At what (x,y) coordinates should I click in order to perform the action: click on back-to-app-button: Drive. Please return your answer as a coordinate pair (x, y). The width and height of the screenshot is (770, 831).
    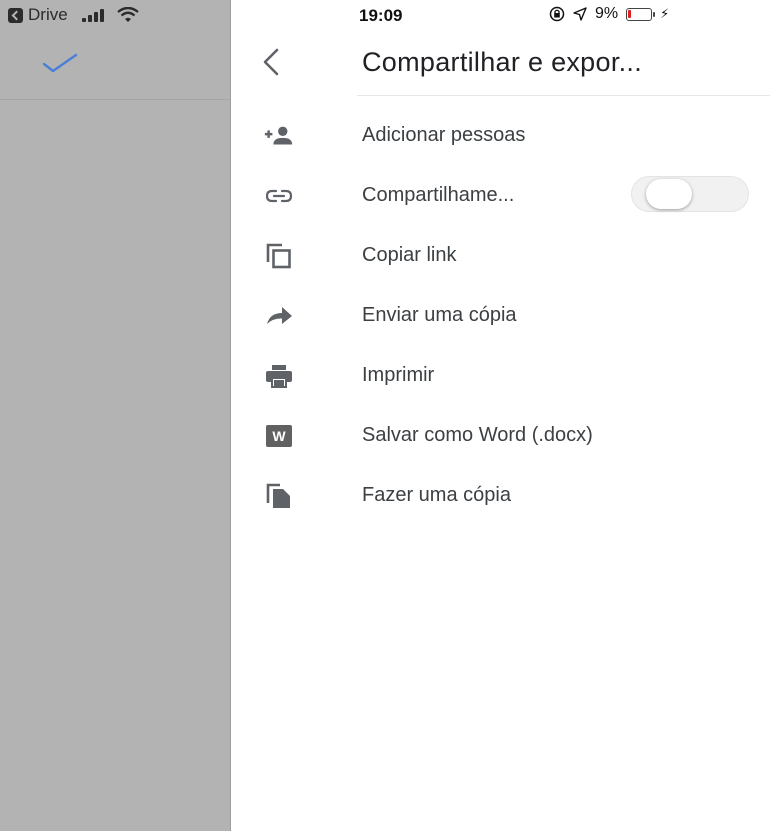
    Looking at the image, I should click on (38, 15).